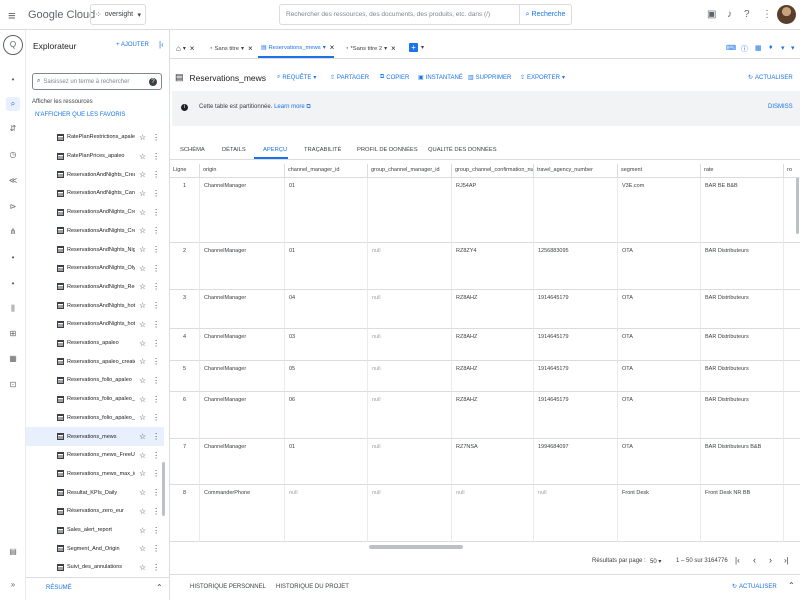  I want to click on column-header: group_channel_manager_id, so click(410, 171).